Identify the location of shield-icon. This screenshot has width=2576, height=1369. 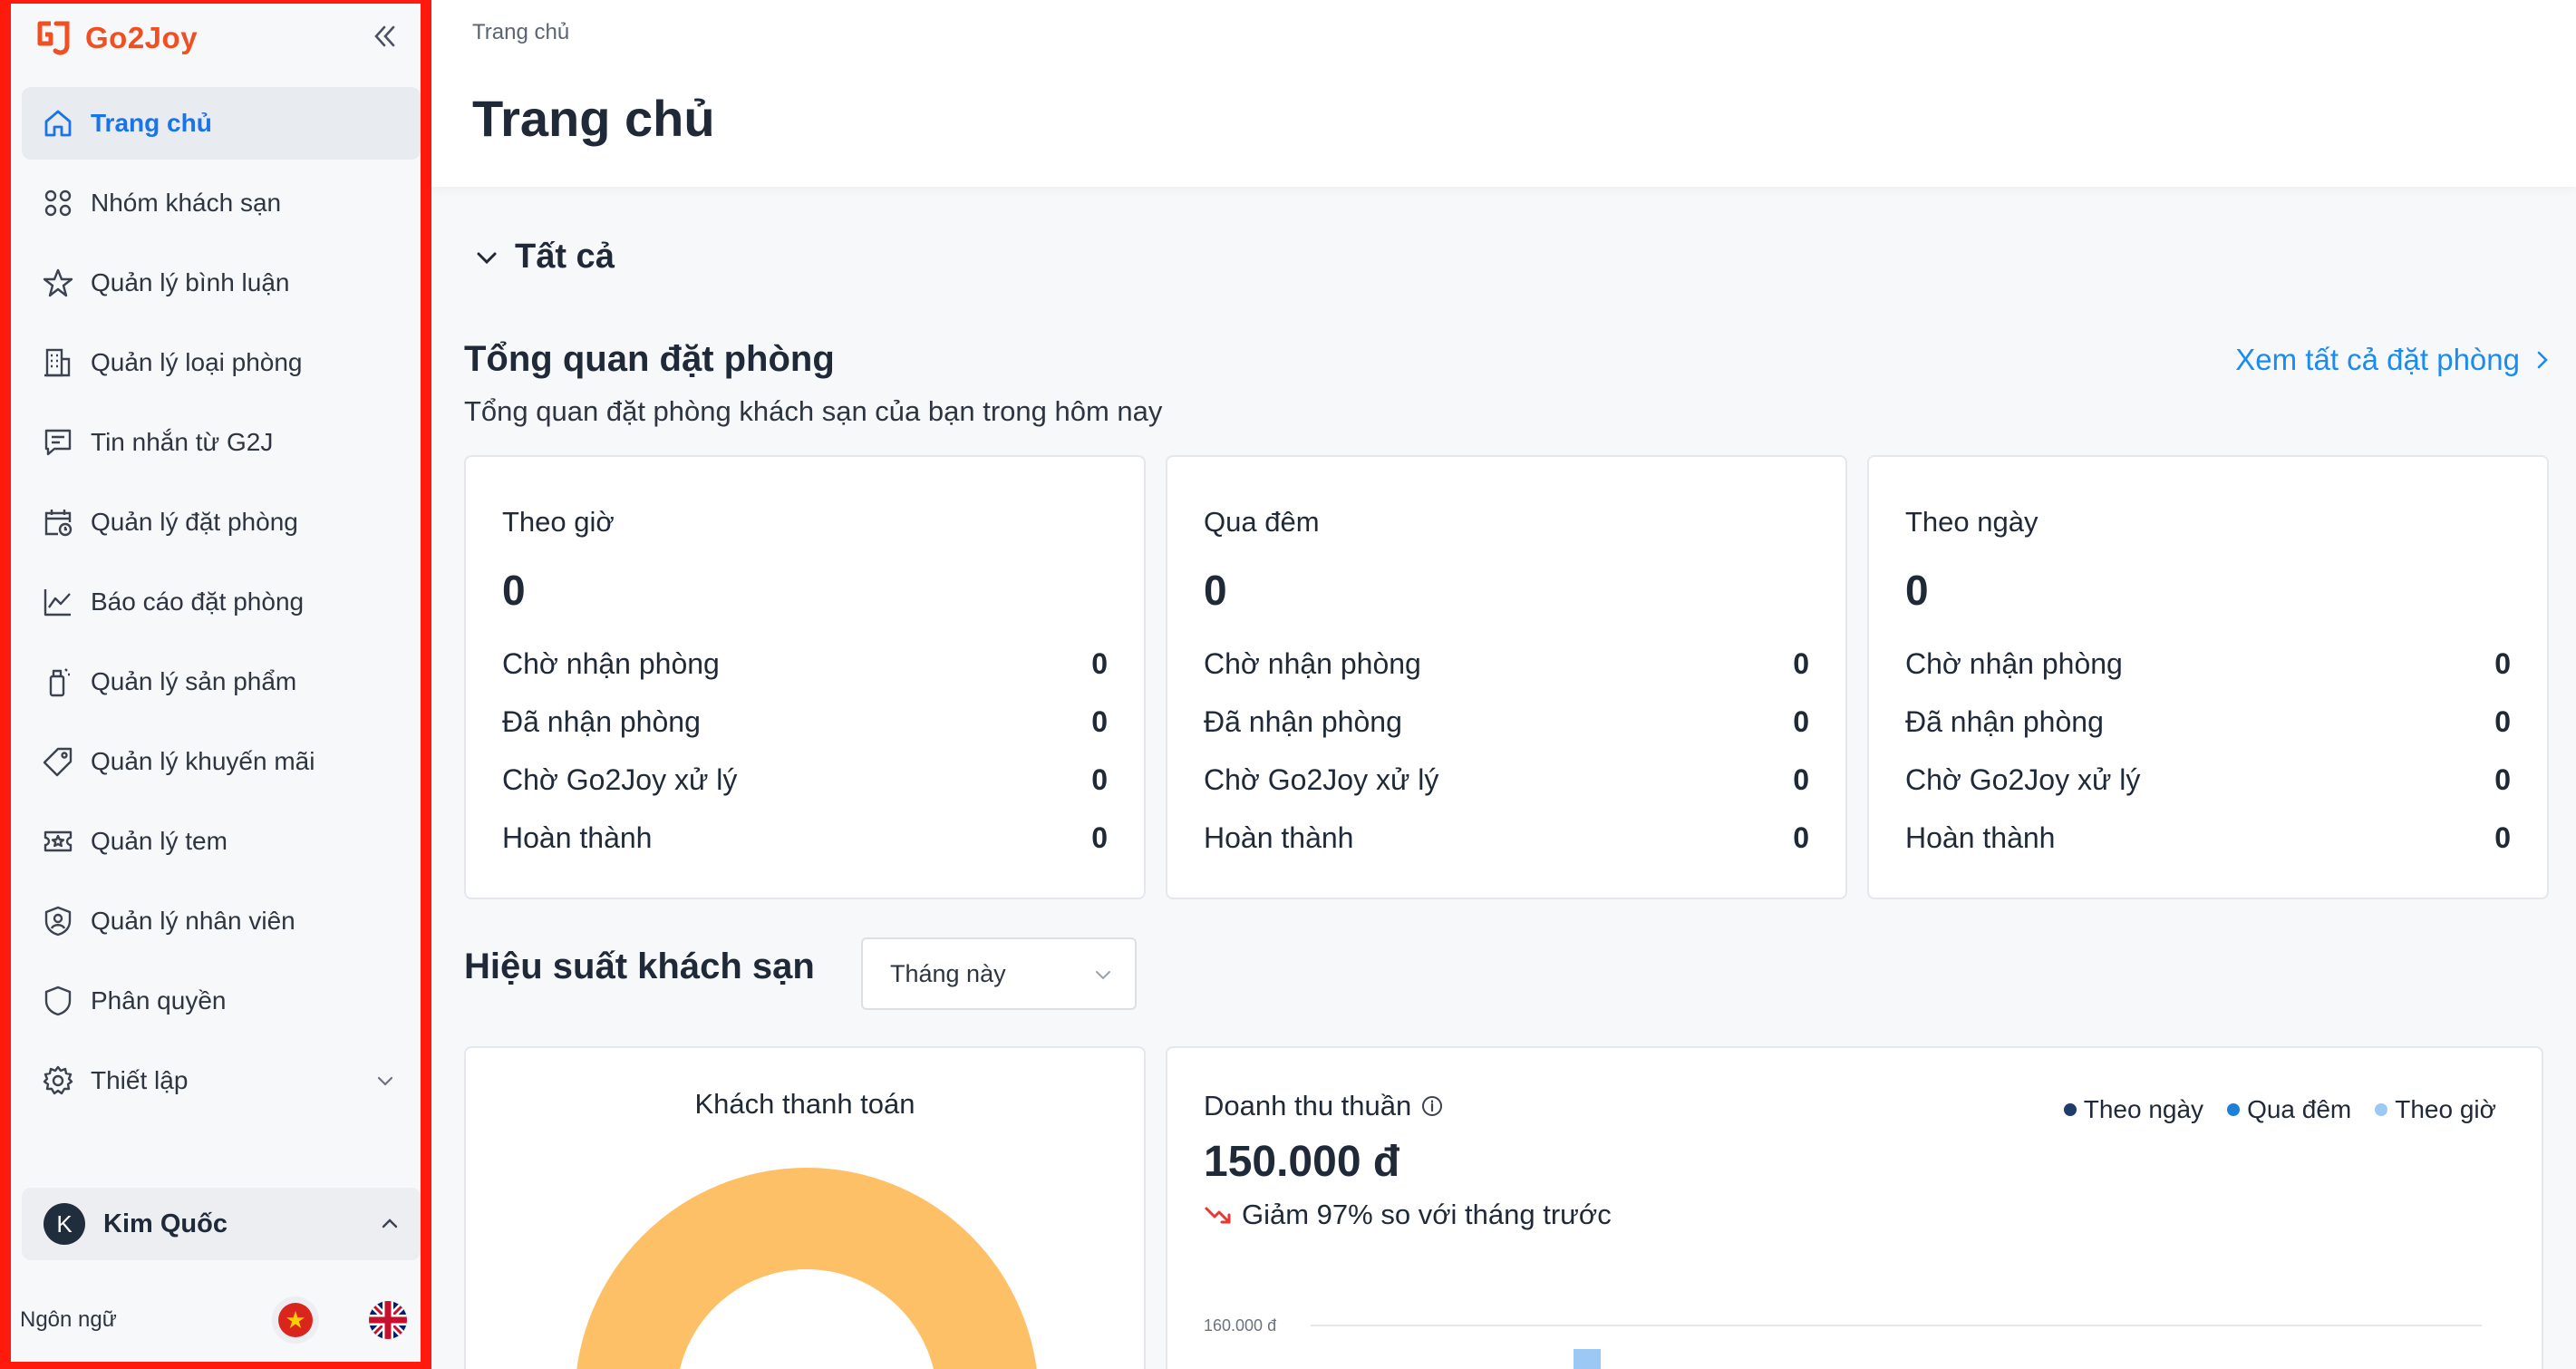
(58, 1000).